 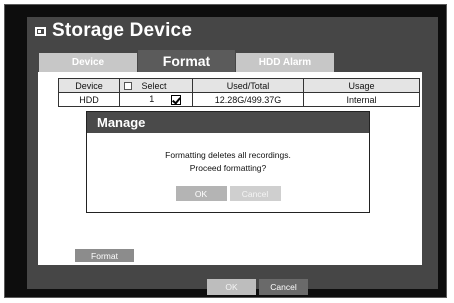 What do you see at coordinates (89, 85) in the screenshot?
I see `column-header-device: Device` at bounding box center [89, 85].